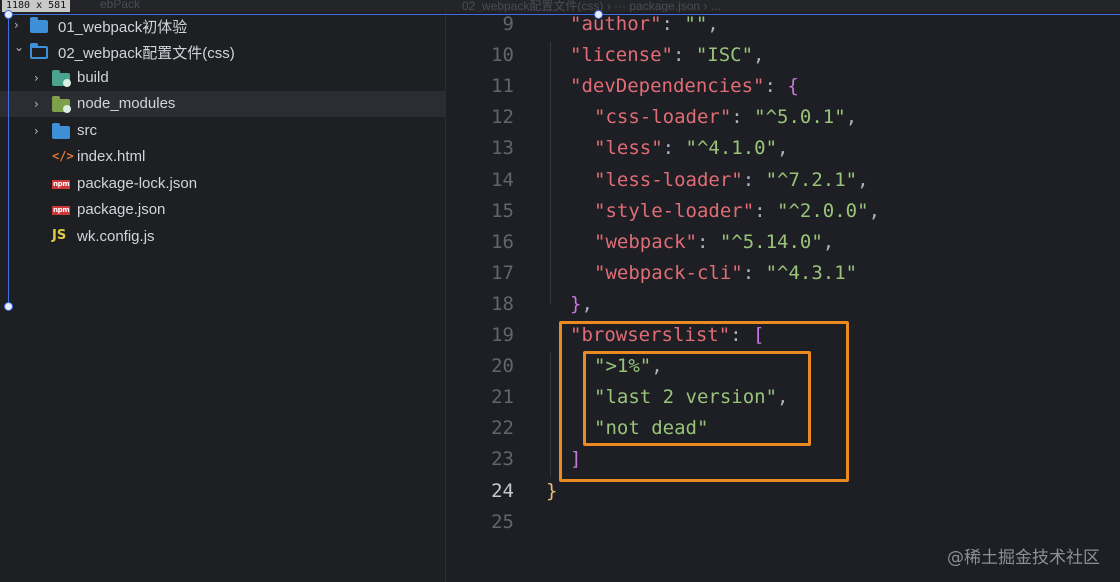  What do you see at coordinates (502, 241) in the screenshot?
I see `line-number: 16` at bounding box center [502, 241].